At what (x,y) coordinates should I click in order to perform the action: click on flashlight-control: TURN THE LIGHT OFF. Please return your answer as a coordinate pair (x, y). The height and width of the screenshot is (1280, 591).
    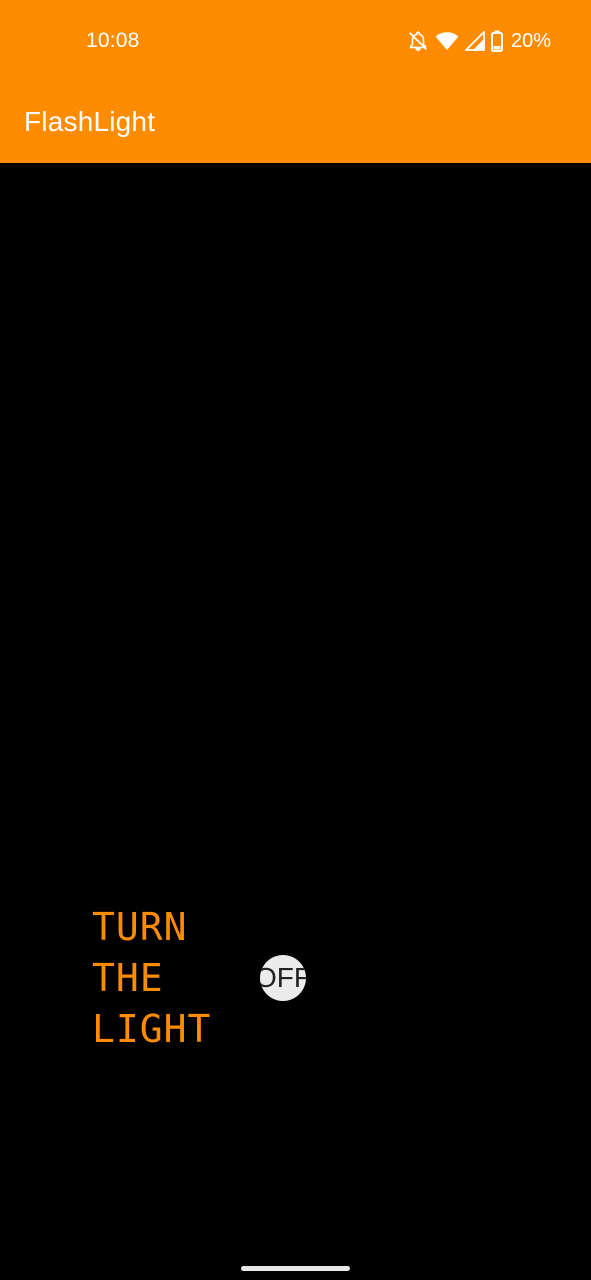
    Looking at the image, I should click on (222, 977).